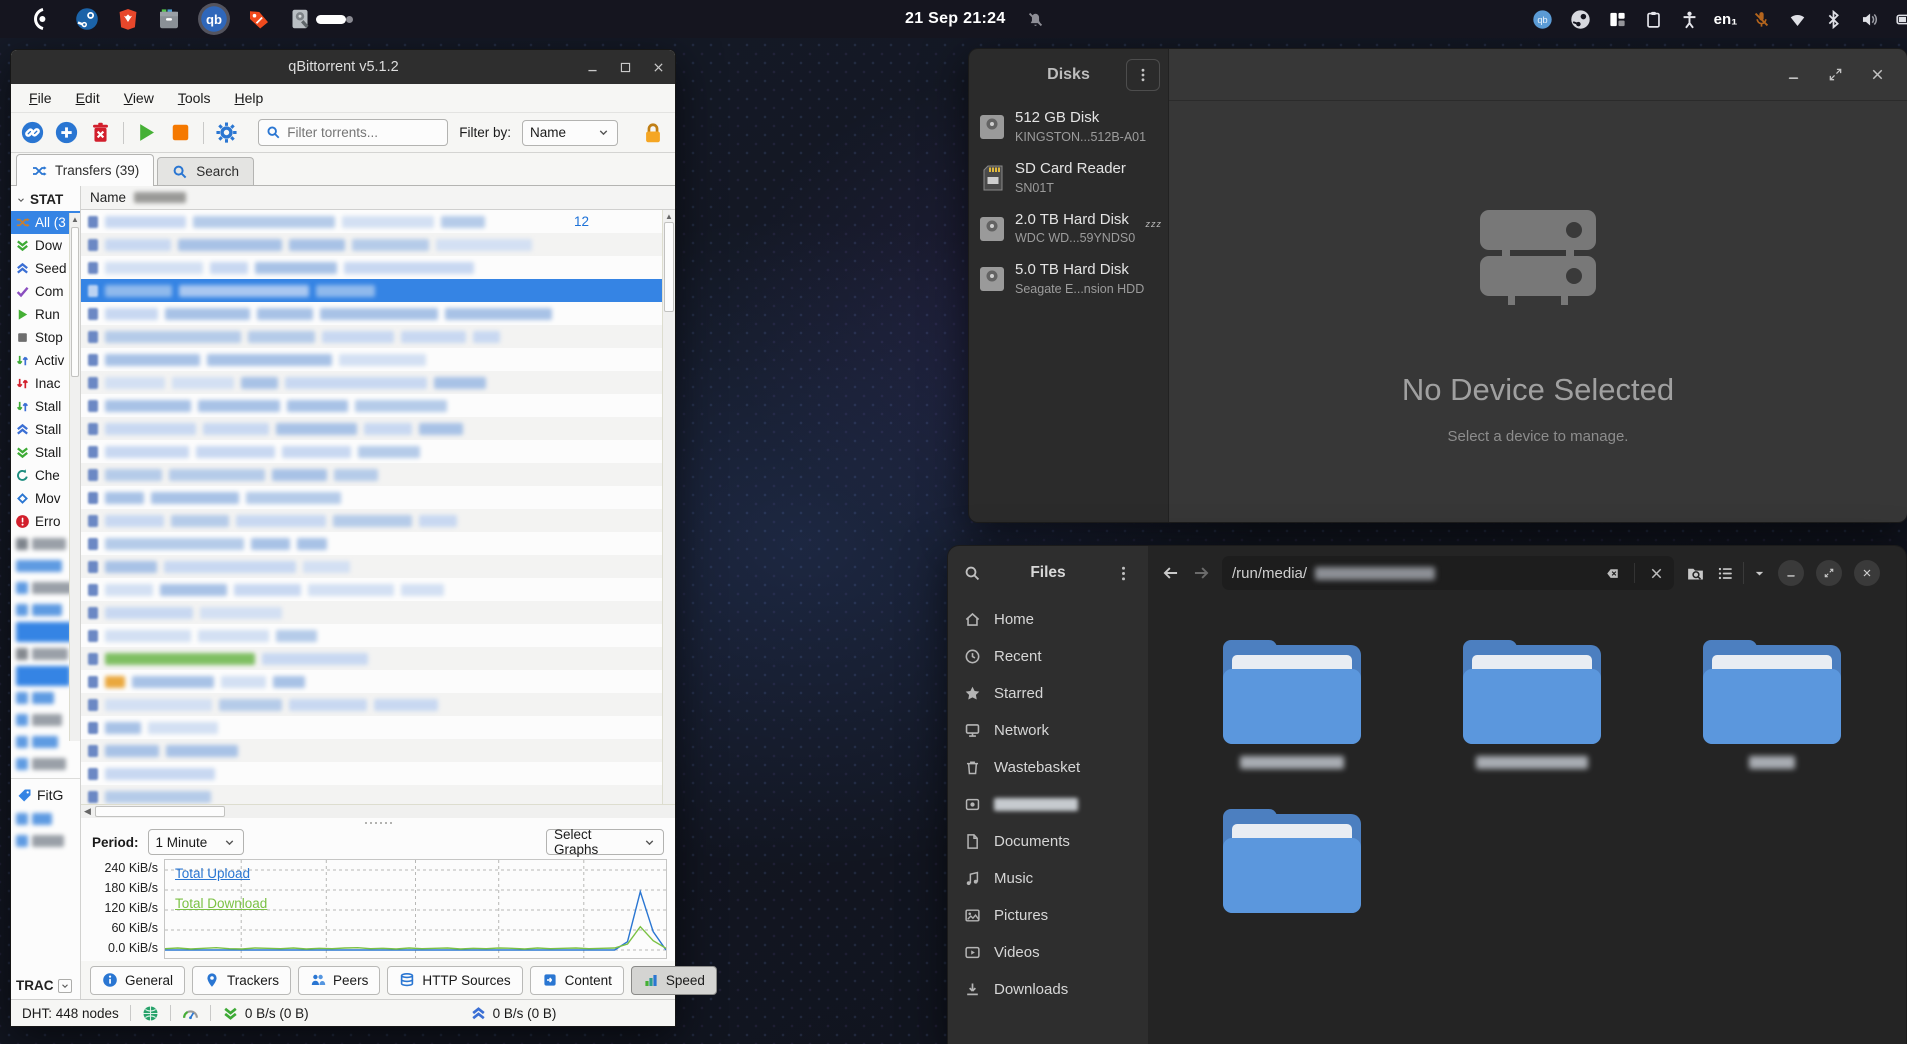 This screenshot has height=1044, width=1907. I want to click on volume-icon, so click(1869, 19).